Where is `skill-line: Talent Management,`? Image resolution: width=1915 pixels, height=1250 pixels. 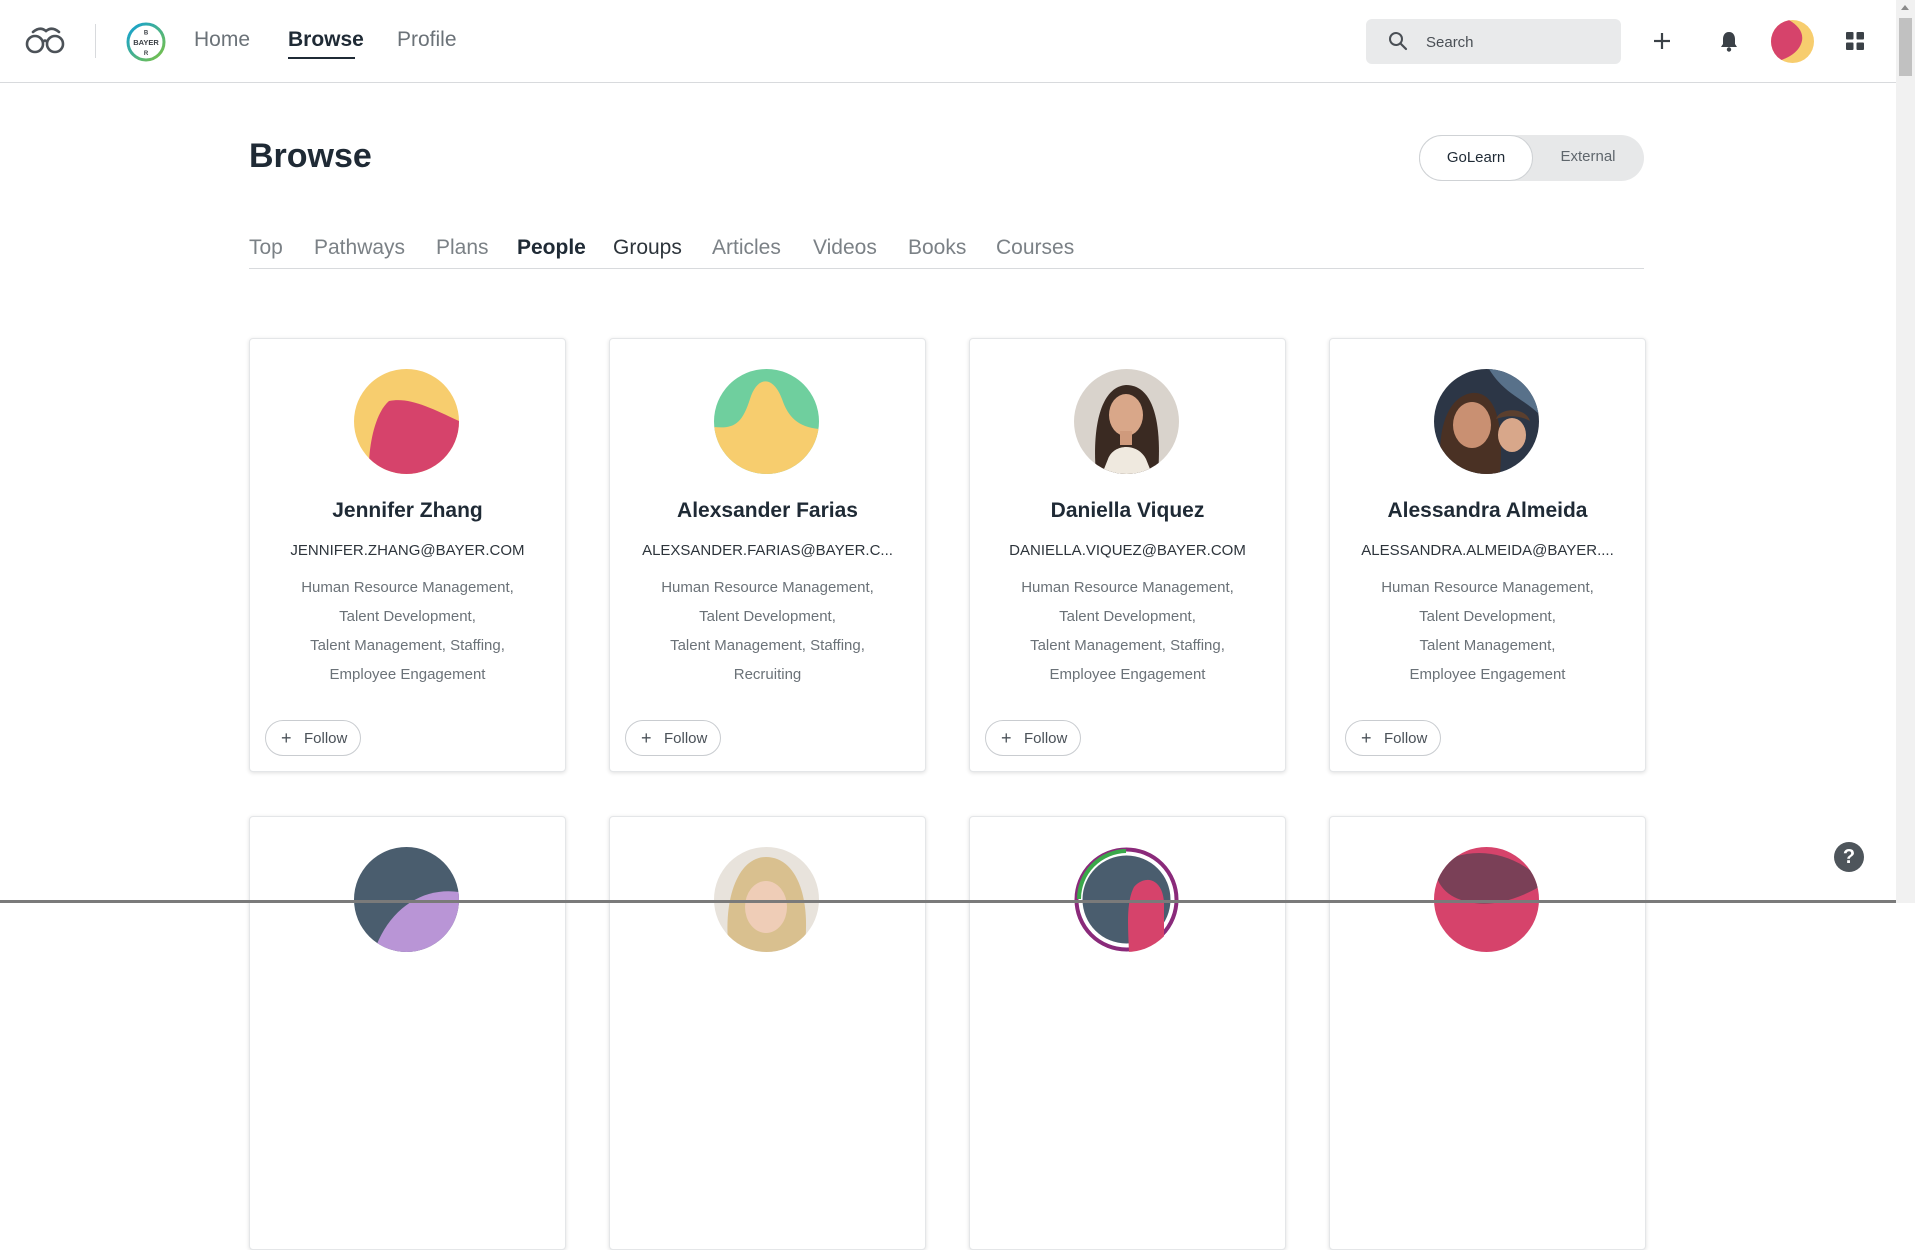 skill-line: Talent Management, is located at coordinates (1487, 645).